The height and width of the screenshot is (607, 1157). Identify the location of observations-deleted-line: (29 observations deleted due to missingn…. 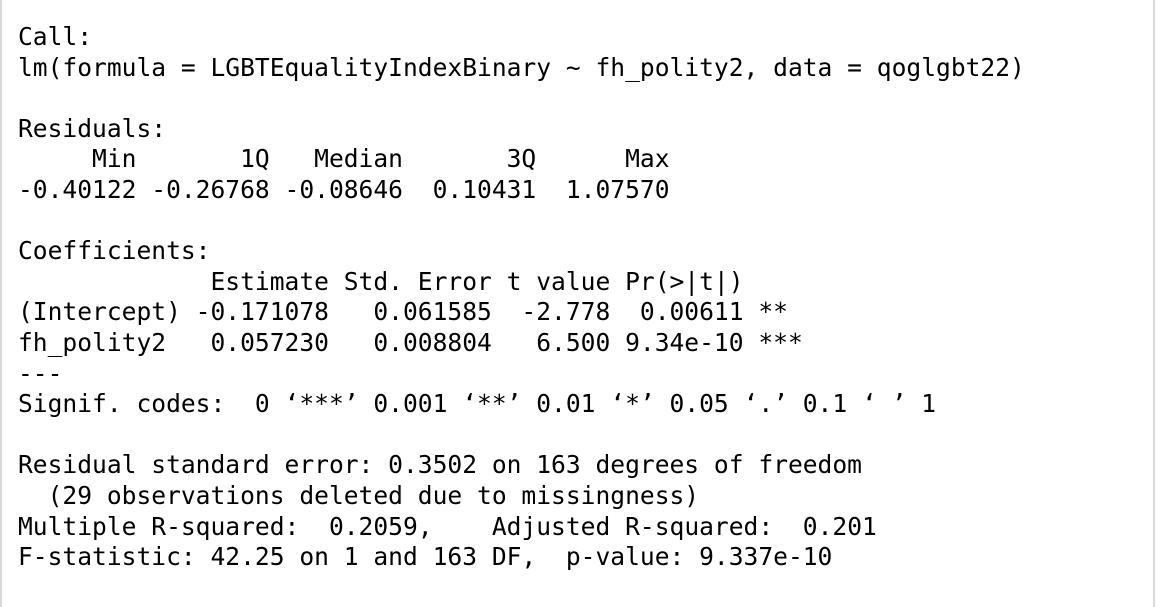
(359, 495).